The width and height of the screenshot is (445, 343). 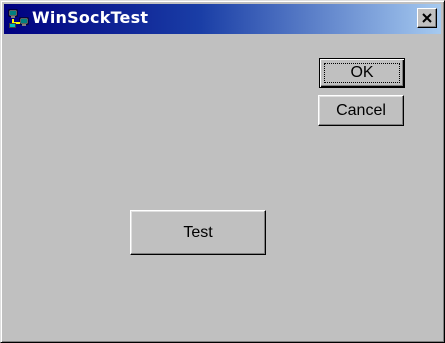 I want to click on close-button, so click(x=427, y=18).